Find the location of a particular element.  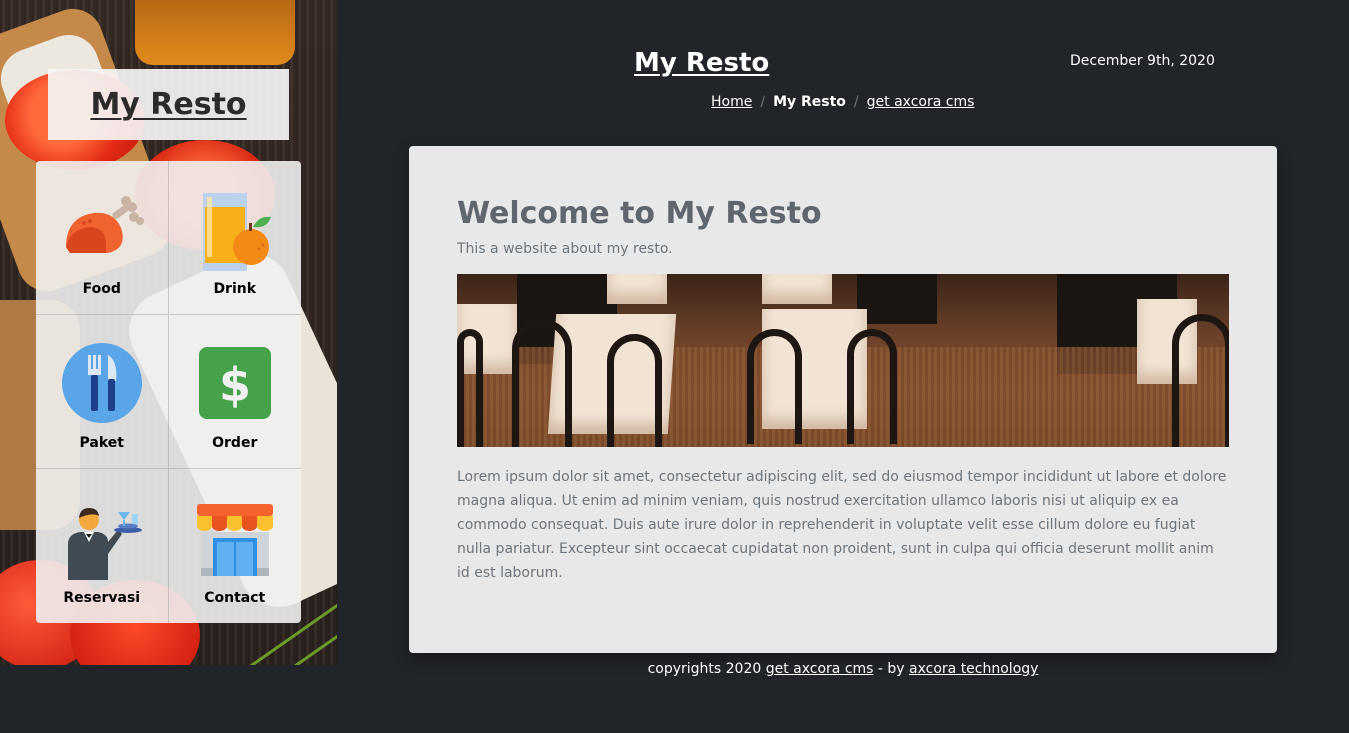

restaurant-image is located at coordinates (843, 360).